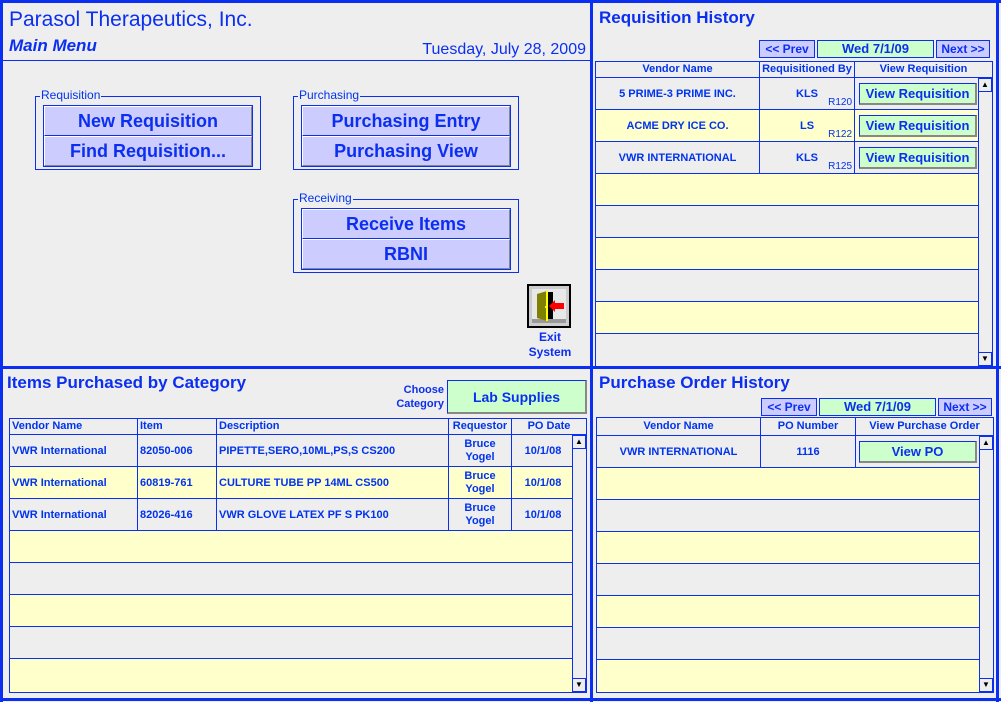  I want to click on po-number-cell: 1116, so click(808, 451).